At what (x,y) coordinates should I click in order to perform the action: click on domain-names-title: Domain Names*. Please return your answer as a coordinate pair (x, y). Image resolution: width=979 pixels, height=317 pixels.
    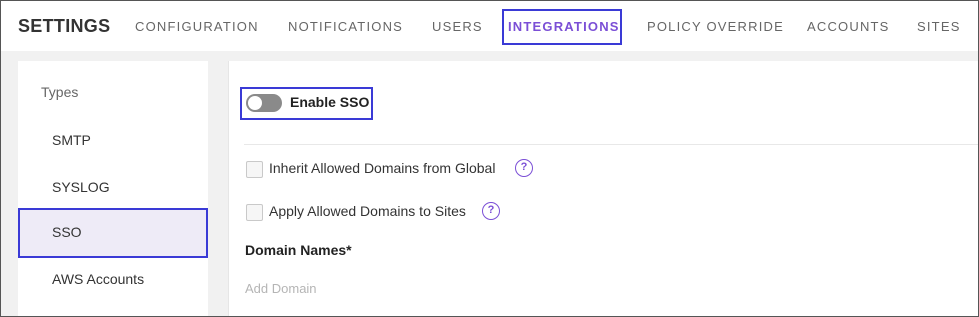
    Looking at the image, I should click on (298, 250).